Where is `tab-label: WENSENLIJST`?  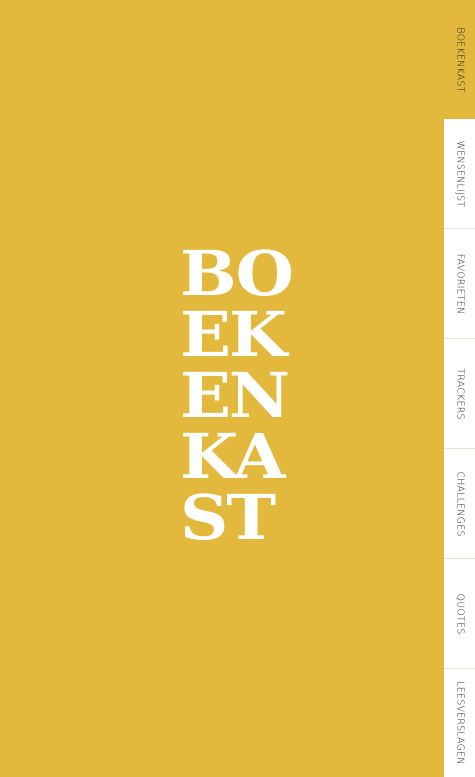 tab-label: WENSENLIJST is located at coordinates (459, 173).